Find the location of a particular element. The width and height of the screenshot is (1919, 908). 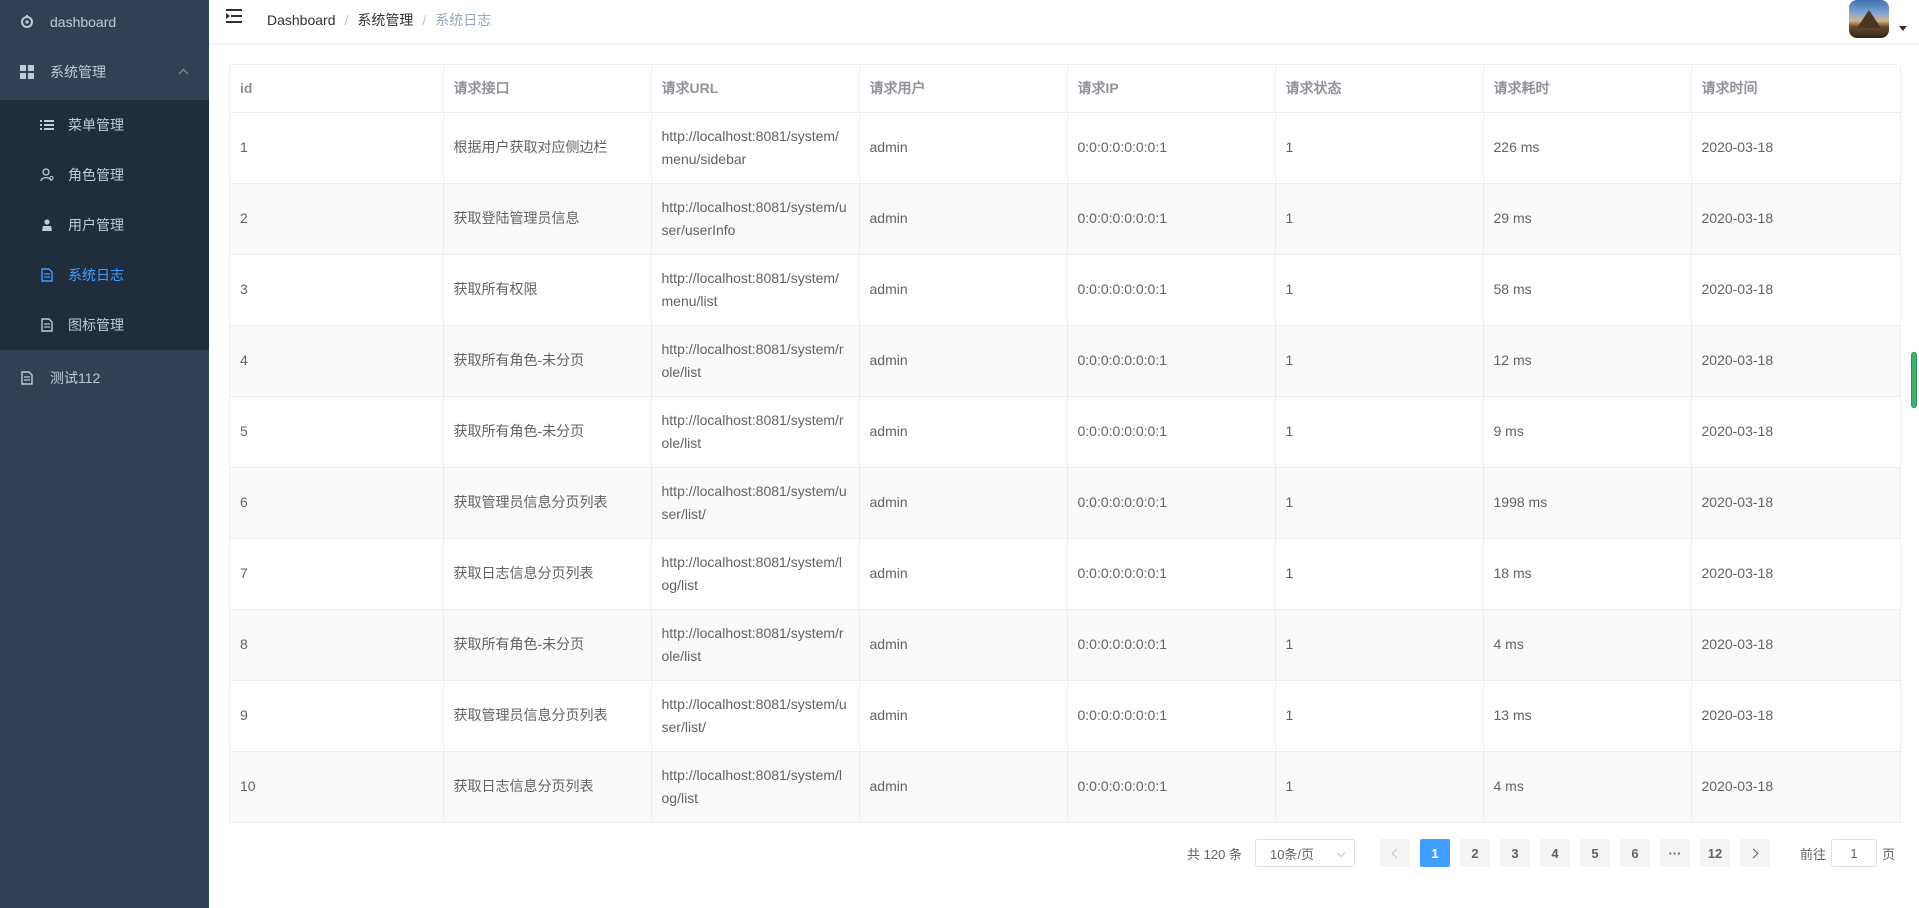

sidebar-item-system-log: 系统日志 is located at coordinates (104, 275).